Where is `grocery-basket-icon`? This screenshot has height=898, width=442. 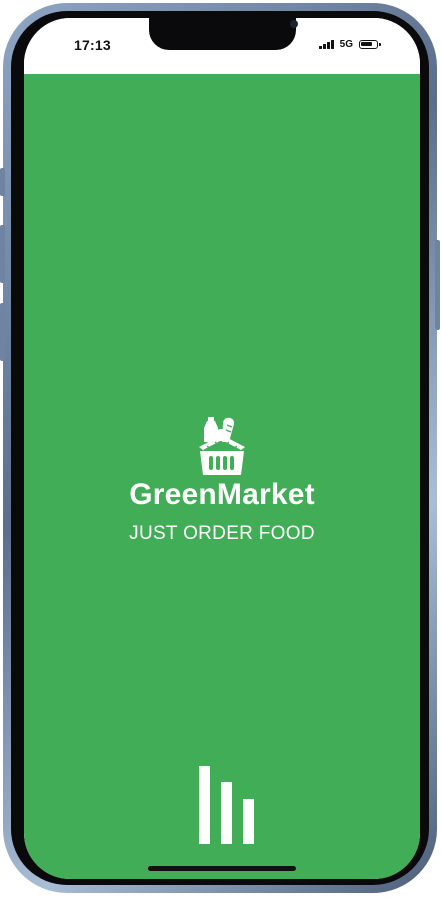 grocery-basket-icon is located at coordinates (222, 446).